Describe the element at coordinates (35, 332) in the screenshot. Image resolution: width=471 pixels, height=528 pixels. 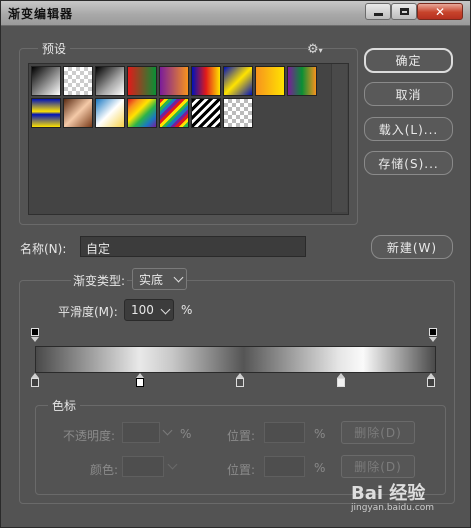
I see `opacity-stop-left` at that location.